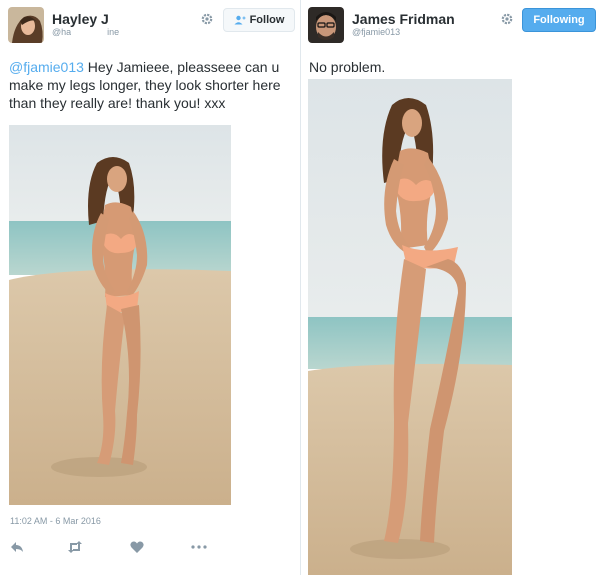  Describe the element at coordinates (403, 19) in the screenshot. I see `james-display-name: James Fridman` at that location.